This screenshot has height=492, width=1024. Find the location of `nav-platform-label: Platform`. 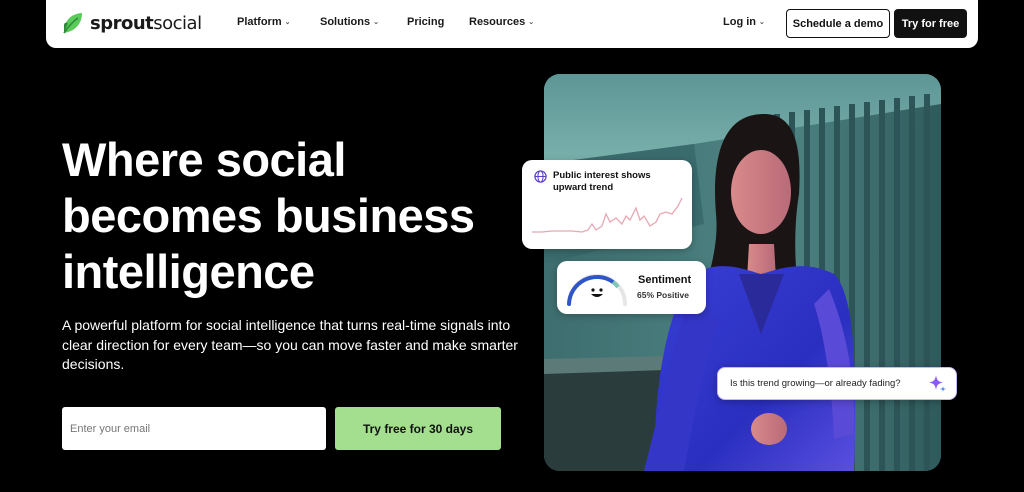

nav-platform-label: Platform is located at coordinates (259, 22).